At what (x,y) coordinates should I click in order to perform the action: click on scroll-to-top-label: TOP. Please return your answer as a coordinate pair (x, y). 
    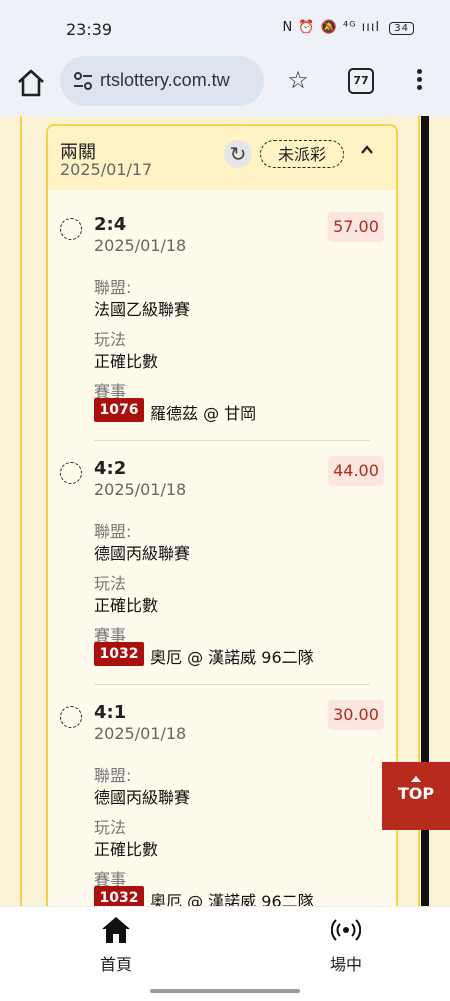
    Looking at the image, I should click on (416, 793).